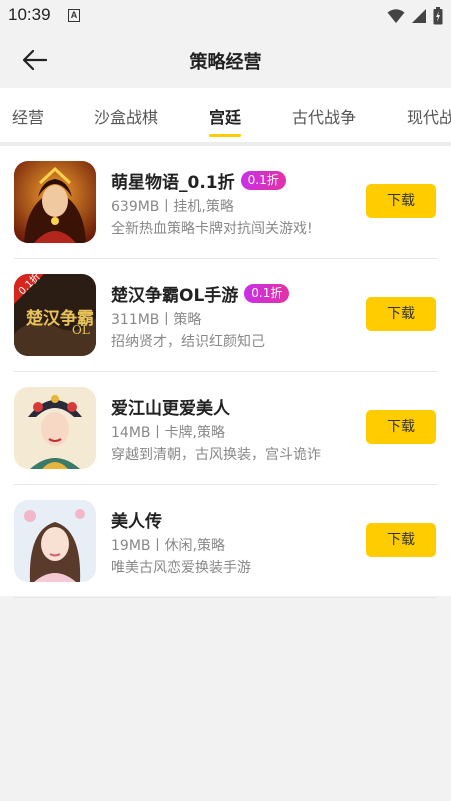  I want to click on game-icon-aijiangshan, so click(55, 428).